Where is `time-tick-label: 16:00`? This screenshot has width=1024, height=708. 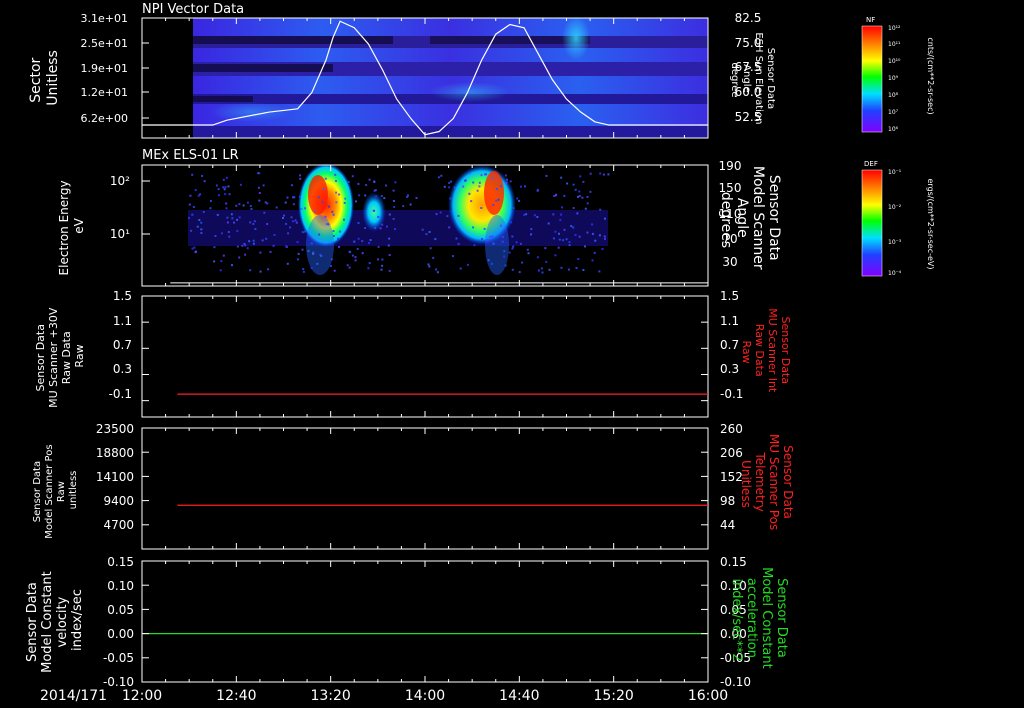
time-tick-label: 16:00 is located at coordinates (708, 696).